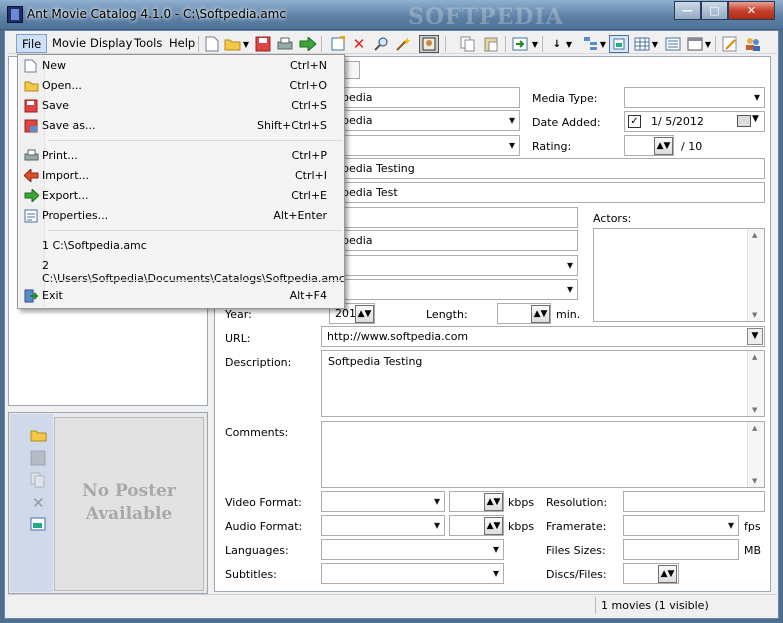 The height and width of the screenshot is (623, 783). What do you see at coordinates (429, 44) in the screenshot?
I see `picture-icon` at bounding box center [429, 44].